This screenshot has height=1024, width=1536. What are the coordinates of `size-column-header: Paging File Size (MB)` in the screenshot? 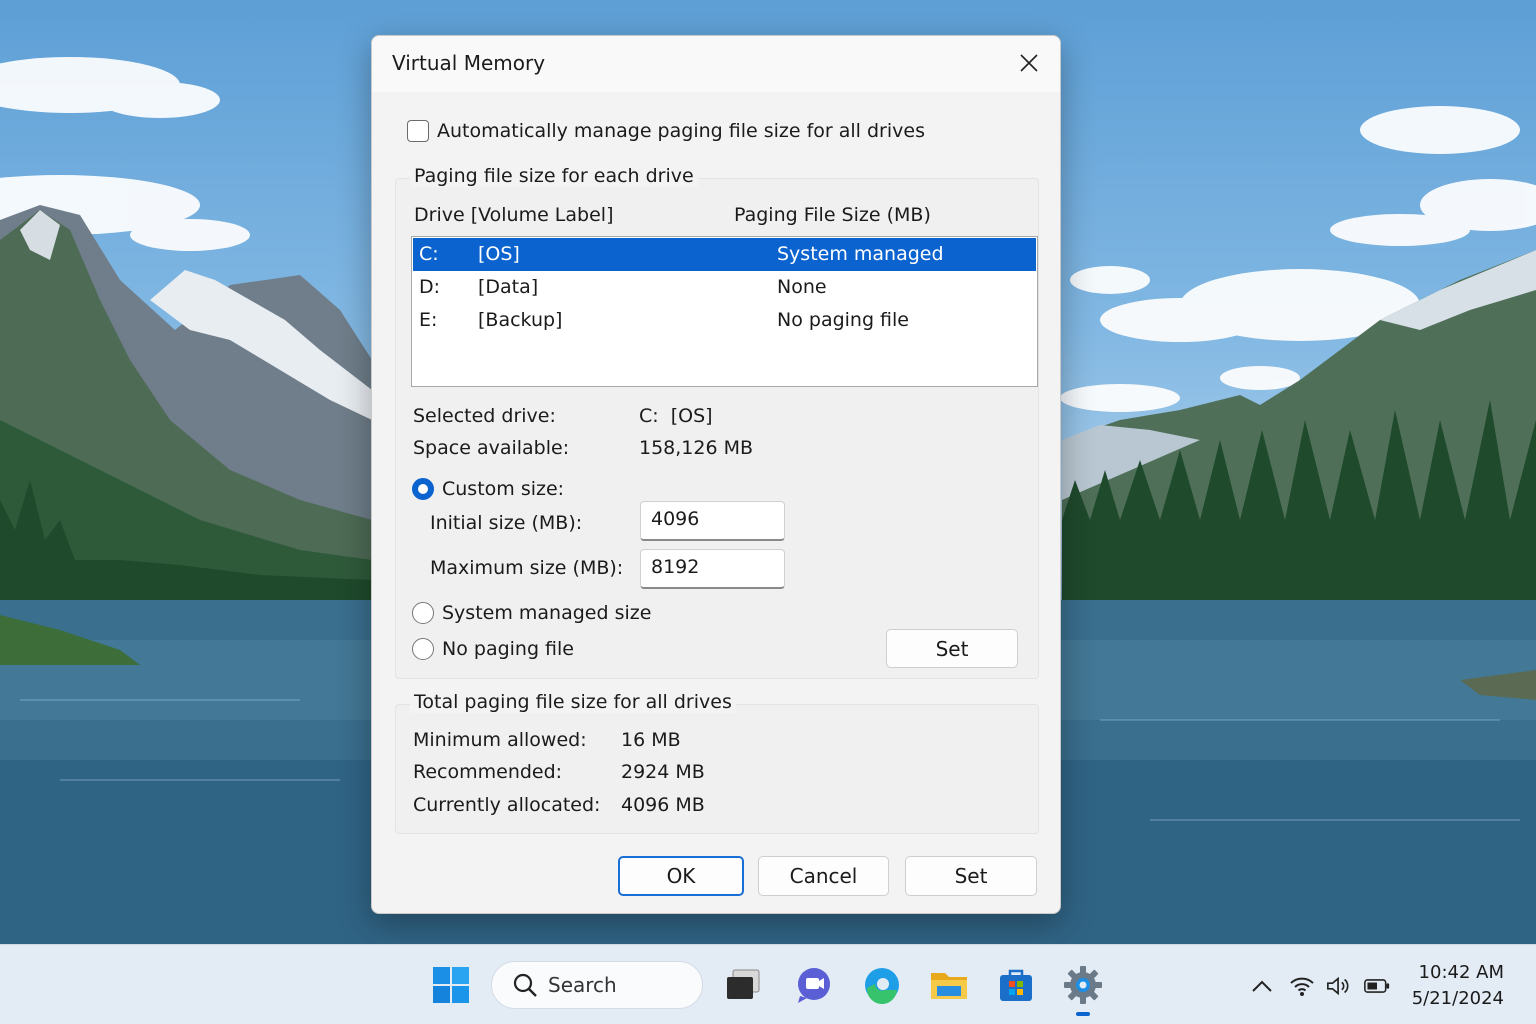 It's located at (832, 215).